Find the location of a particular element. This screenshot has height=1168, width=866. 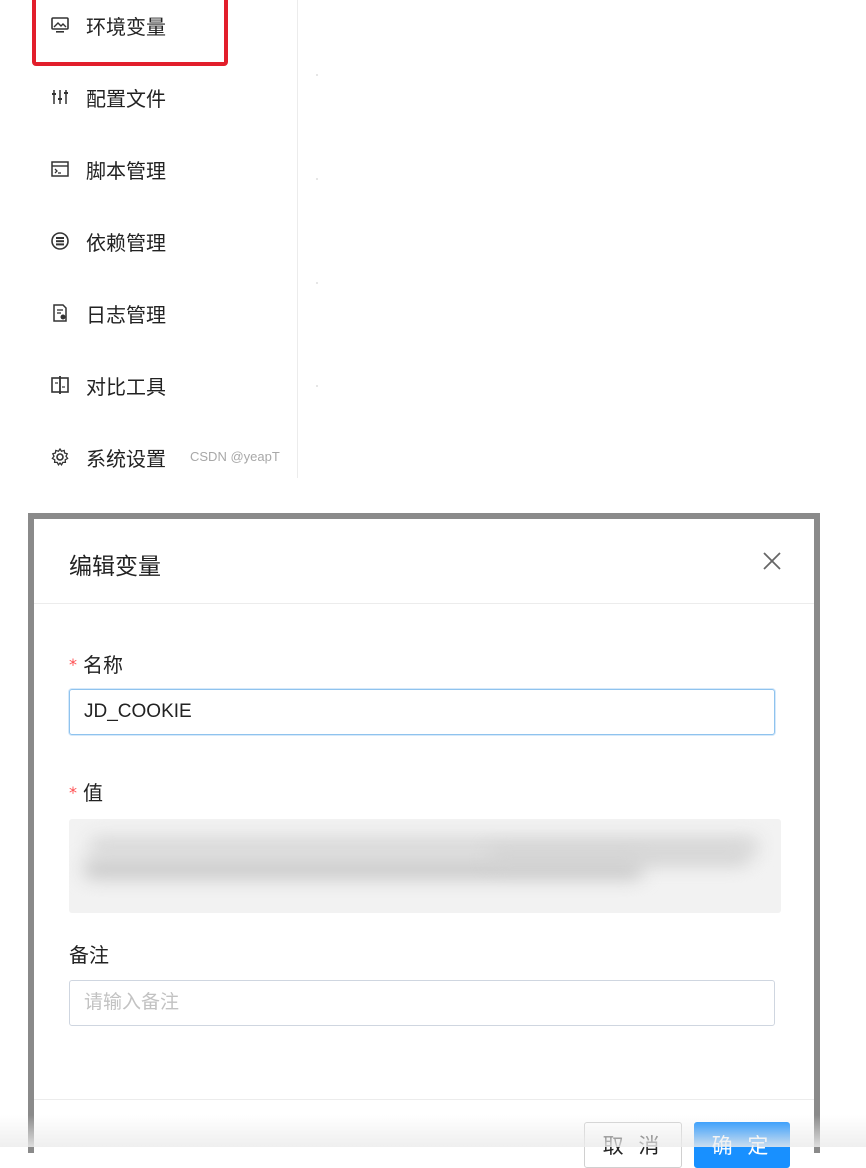

cancel-button: 取 消 is located at coordinates (633, 1145).